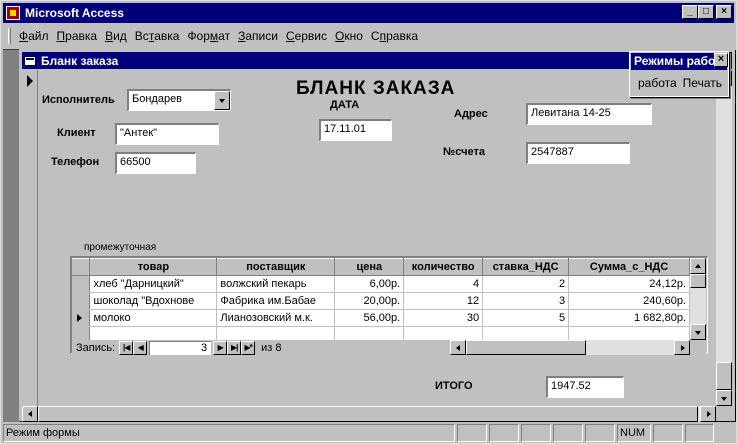 The image size is (737, 444). What do you see at coordinates (258, 36) in the screenshot?
I see `menu-item-5: Записи` at bounding box center [258, 36].